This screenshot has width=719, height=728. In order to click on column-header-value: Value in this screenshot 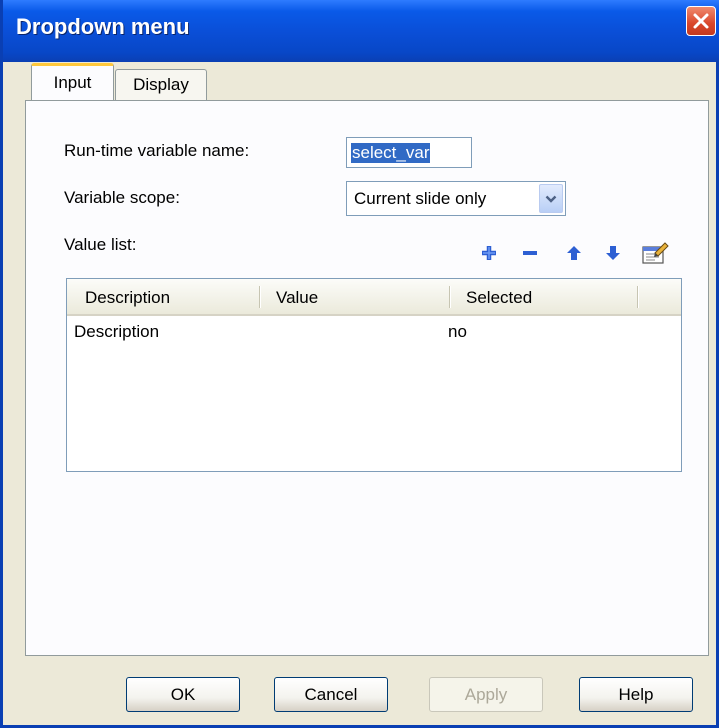, I will do `click(297, 298)`.